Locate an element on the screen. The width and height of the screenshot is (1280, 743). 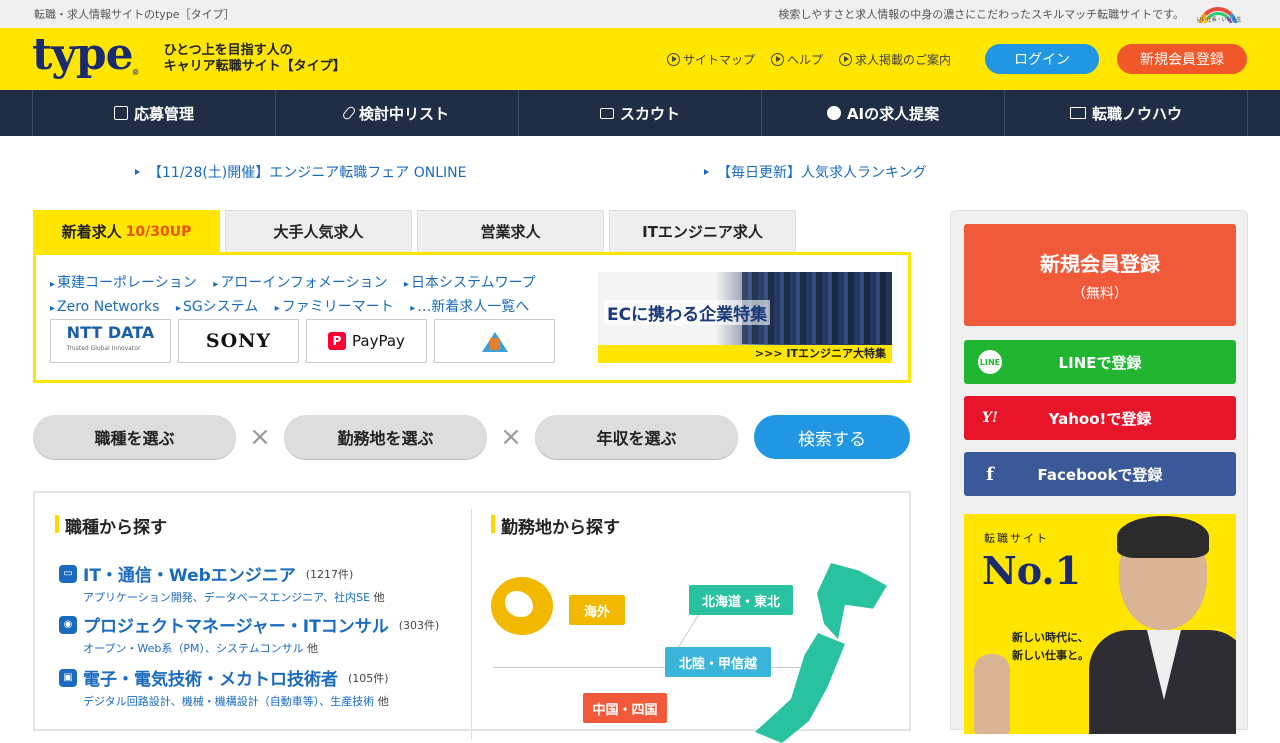
sidebar-register-title: 新規会員登録 is located at coordinates (1100, 264).